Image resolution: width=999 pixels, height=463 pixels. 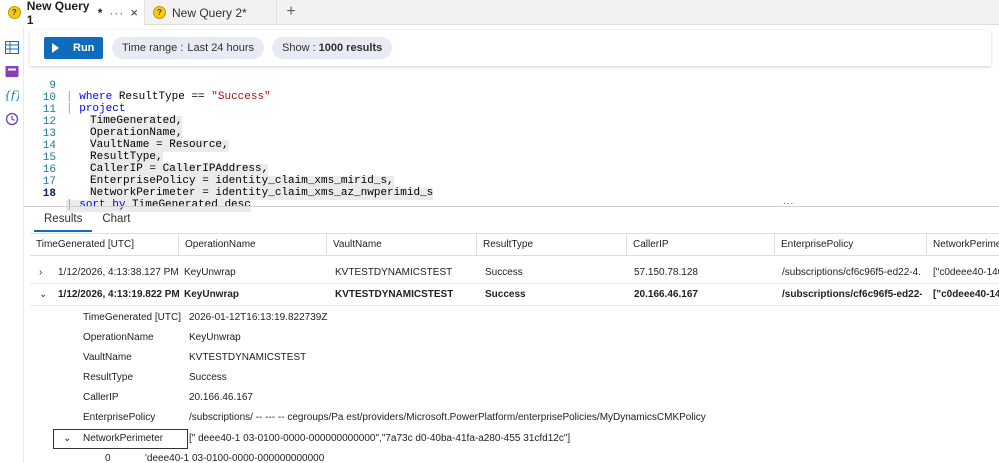 What do you see at coordinates (11, 118) in the screenshot?
I see `history-icon` at bounding box center [11, 118].